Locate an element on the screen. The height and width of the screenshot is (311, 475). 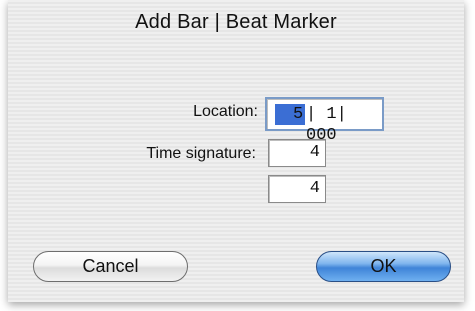
ok-button: OK is located at coordinates (383, 266).